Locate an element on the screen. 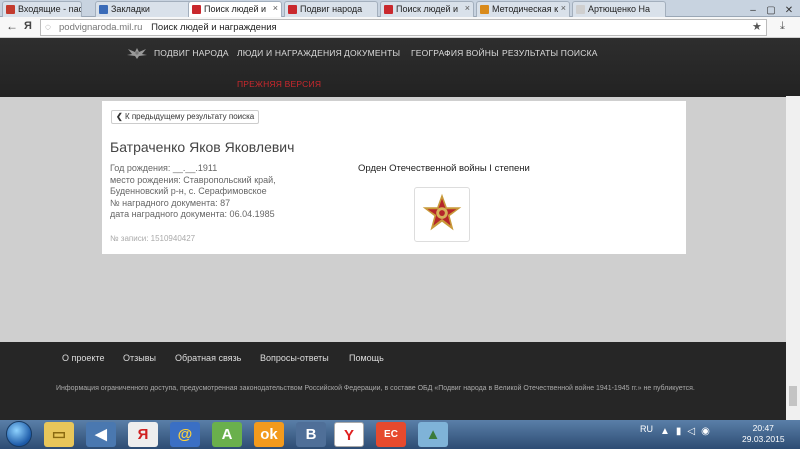 This screenshot has height=449, width=800. media-player-icon: ◀ is located at coordinates (101, 434).